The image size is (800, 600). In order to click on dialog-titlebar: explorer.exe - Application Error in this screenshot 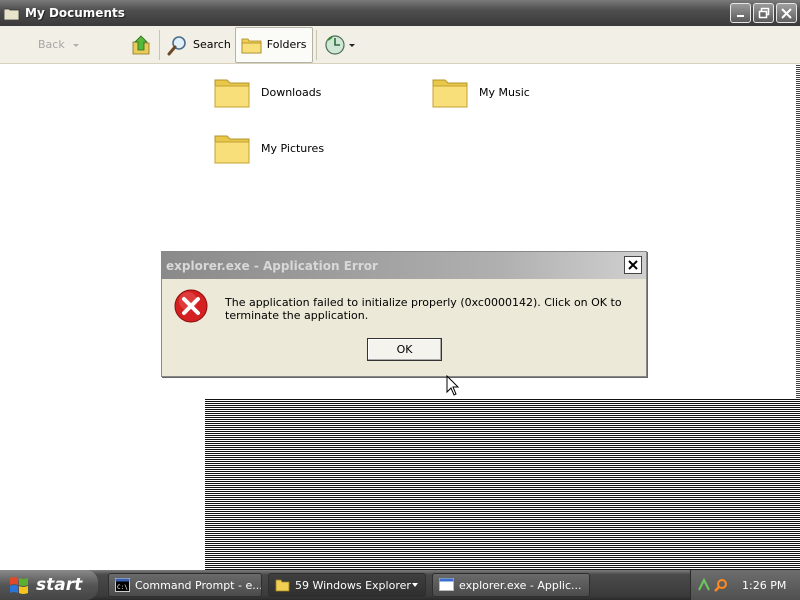, I will do `click(404, 265)`.